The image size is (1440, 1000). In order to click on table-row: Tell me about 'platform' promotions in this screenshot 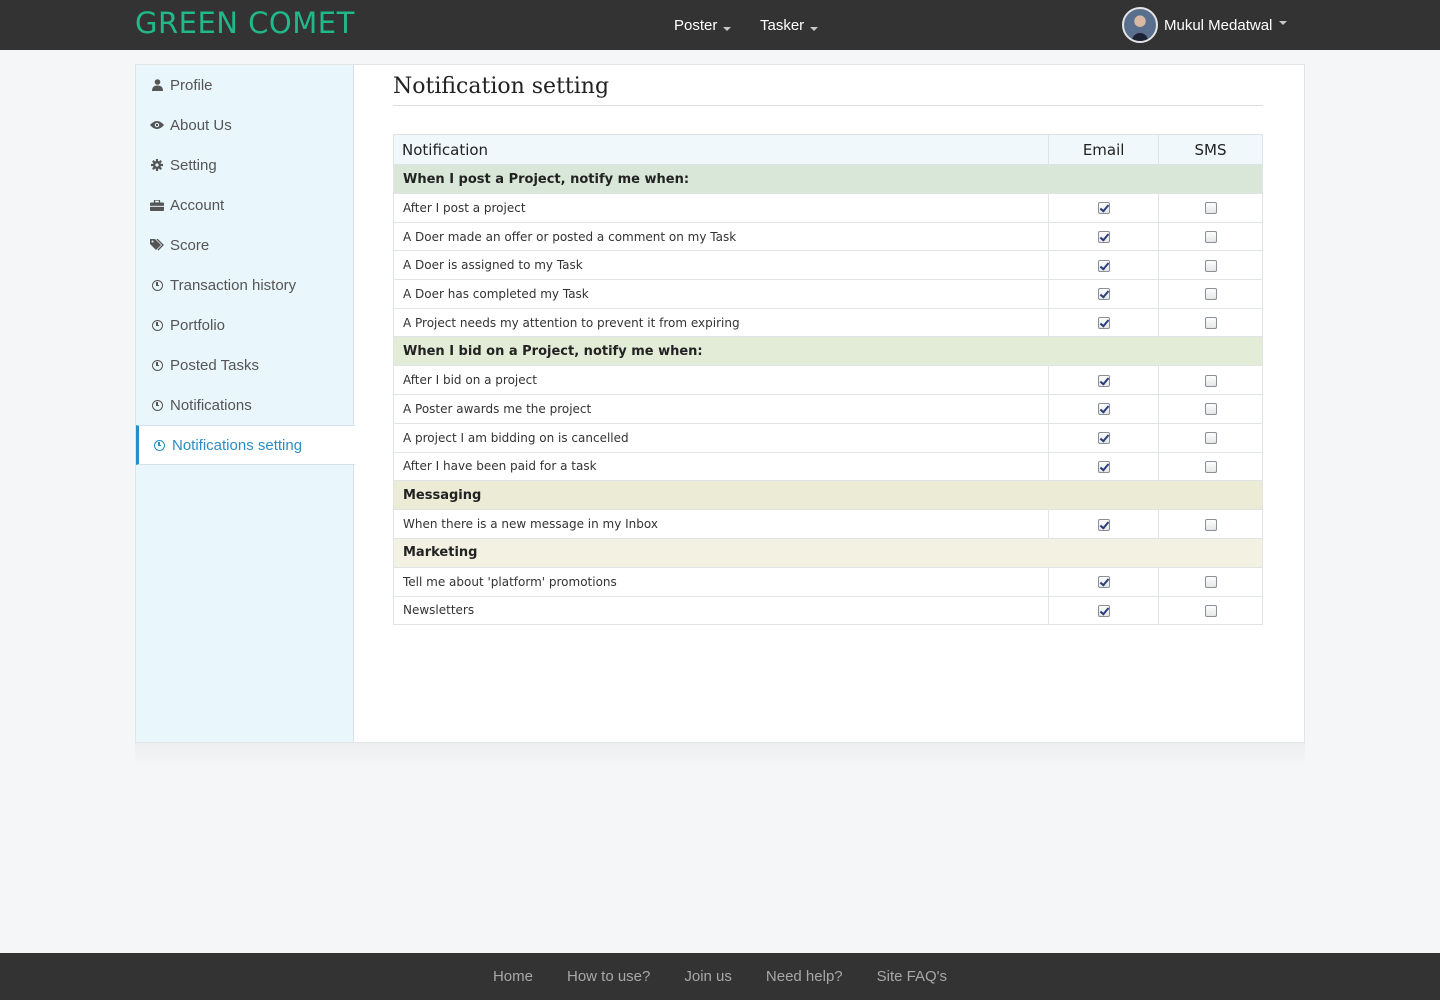, I will do `click(827, 581)`.